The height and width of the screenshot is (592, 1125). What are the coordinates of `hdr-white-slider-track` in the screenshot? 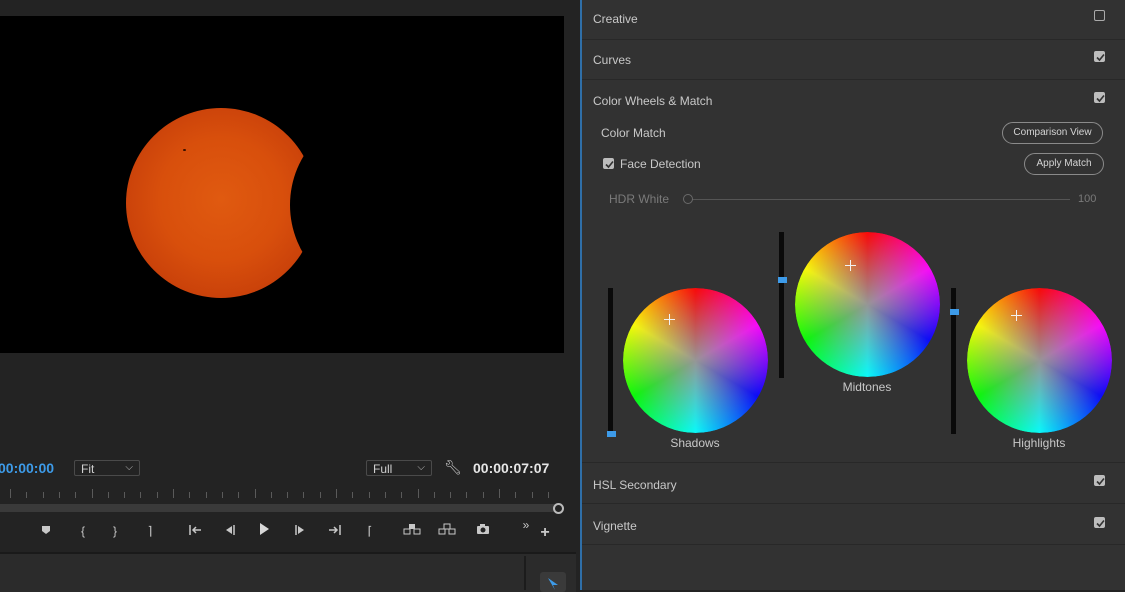 It's located at (879, 199).